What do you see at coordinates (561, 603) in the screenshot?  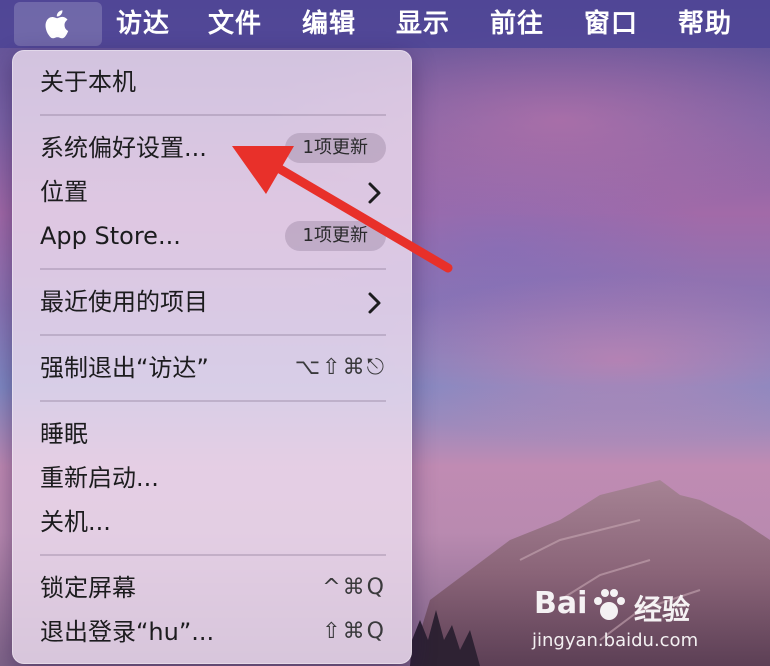 I see `watermark-brand: Bai` at bounding box center [561, 603].